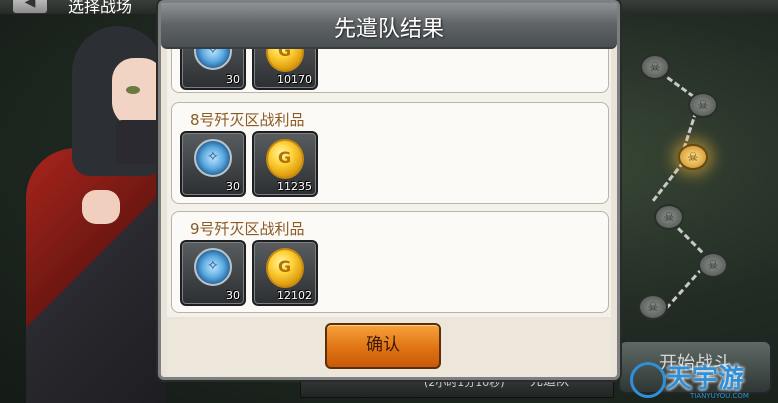 The height and width of the screenshot is (403, 778). I want to click on character-hand, so click(101, 207).